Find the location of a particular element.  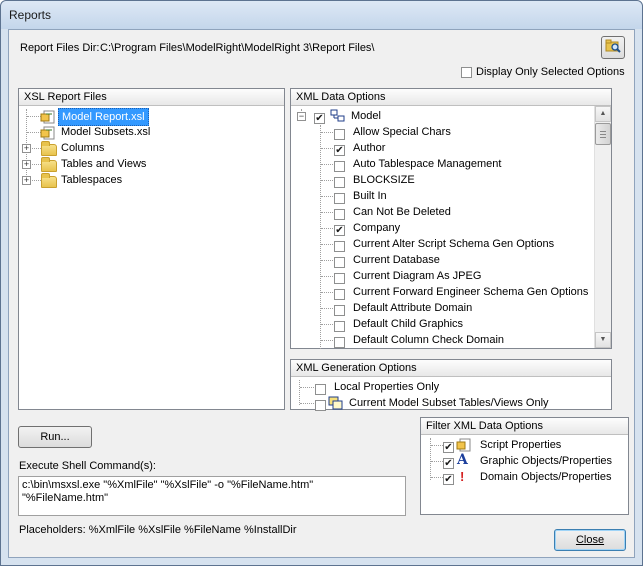

xml-data-option: Current Alter Script Schema Gen Options is located at coordinates (442, 244).